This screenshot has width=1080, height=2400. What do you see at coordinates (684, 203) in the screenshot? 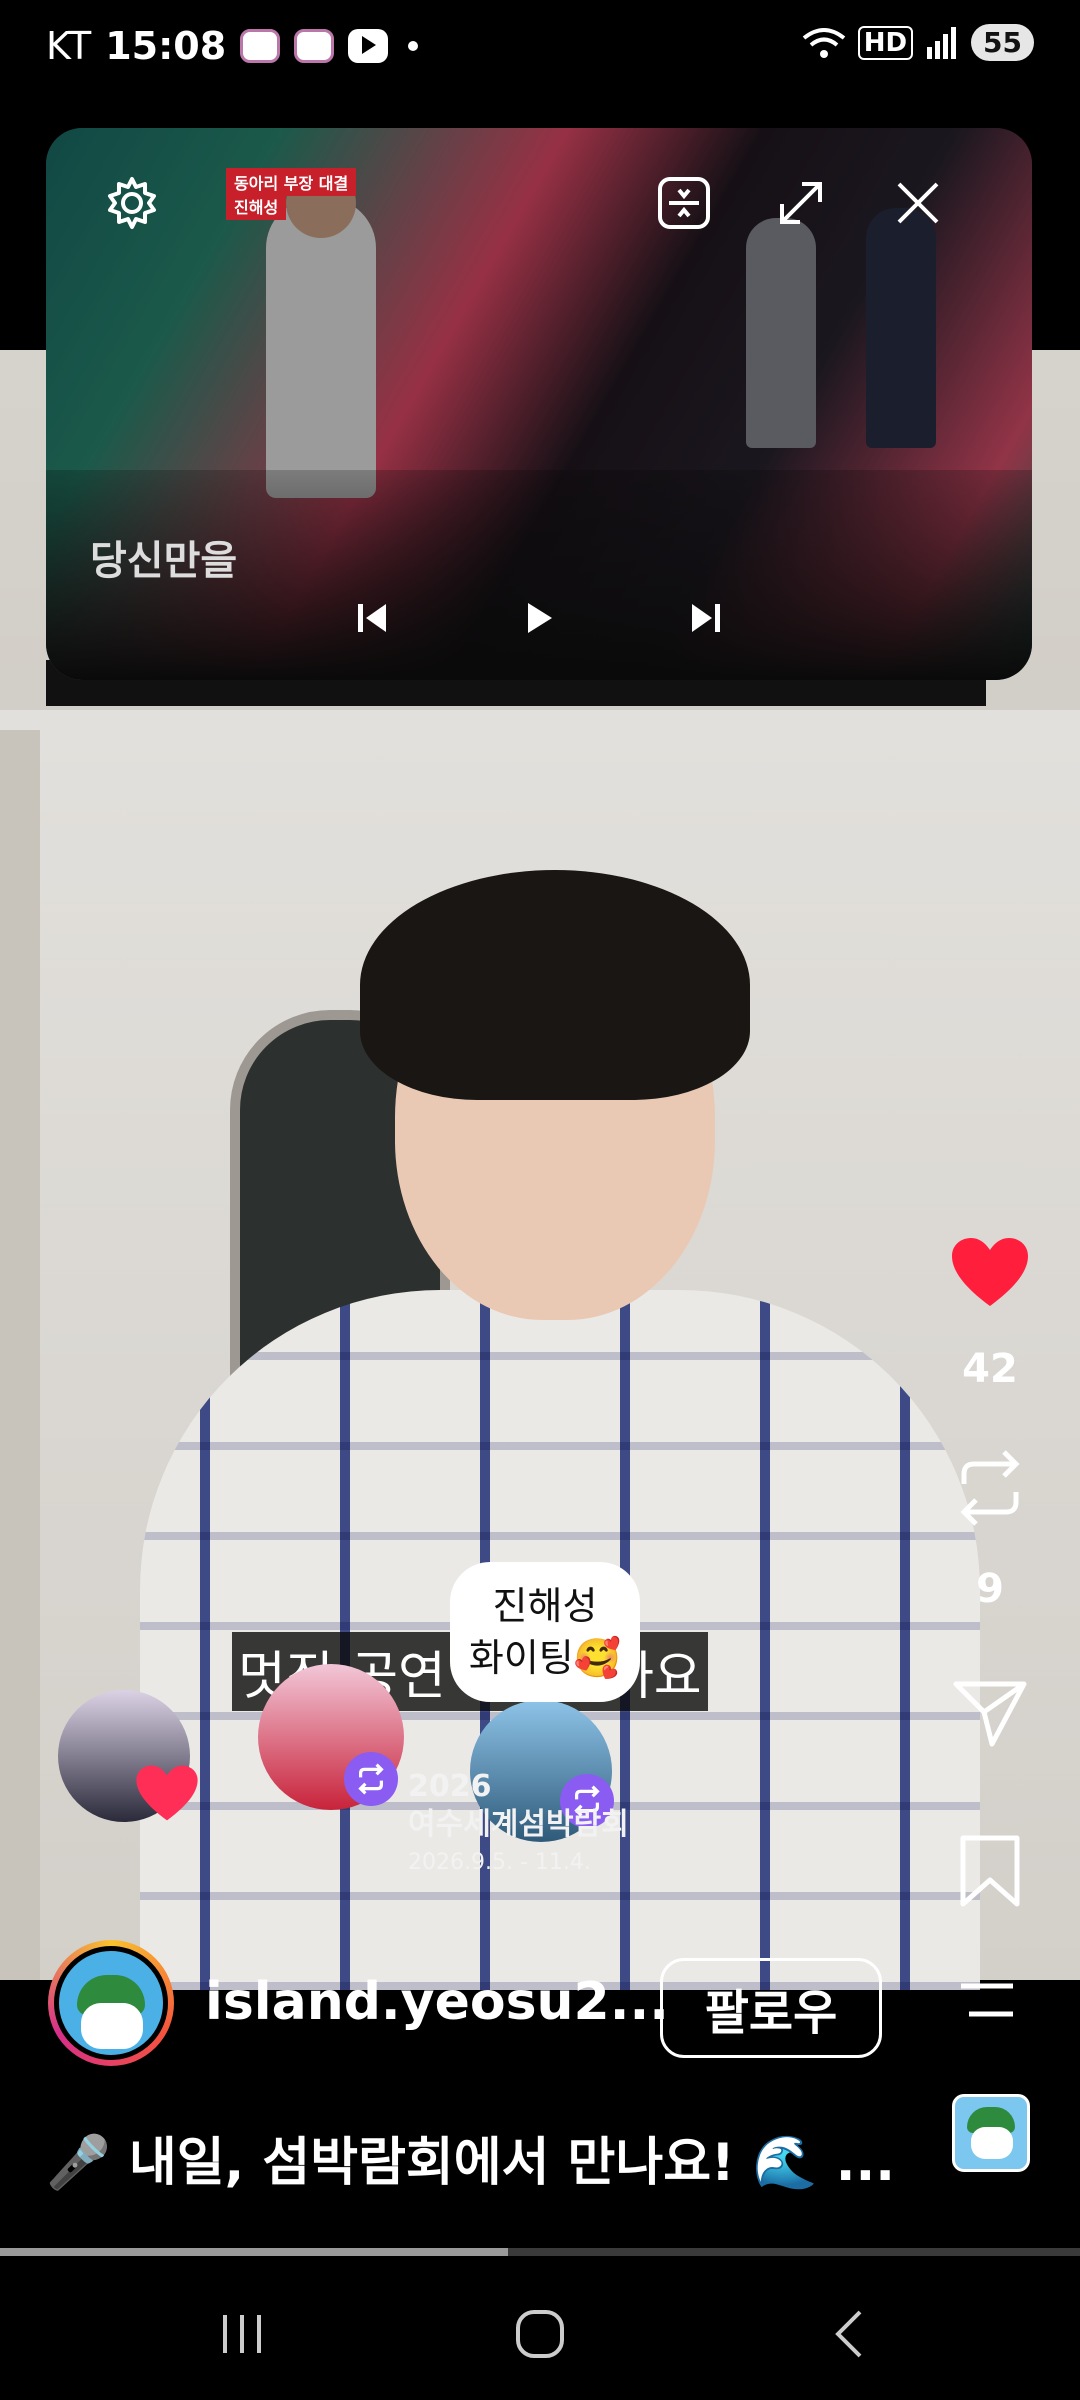
I see `pip-resize-icon` at bounding box center [684, 203].